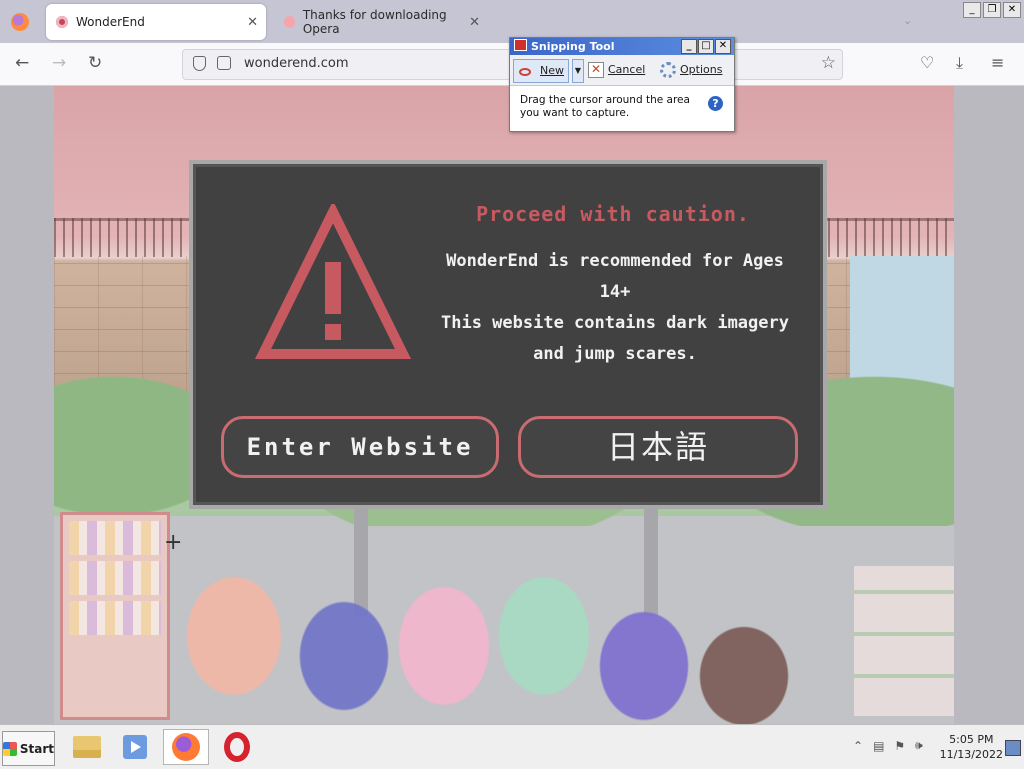 This screenshot has height=769, width=1024. Describe the element at coordinates (888, 745) in the screenshot. I see `system-tray: ⌃ ▤ ⚑ 🕪` at that location.